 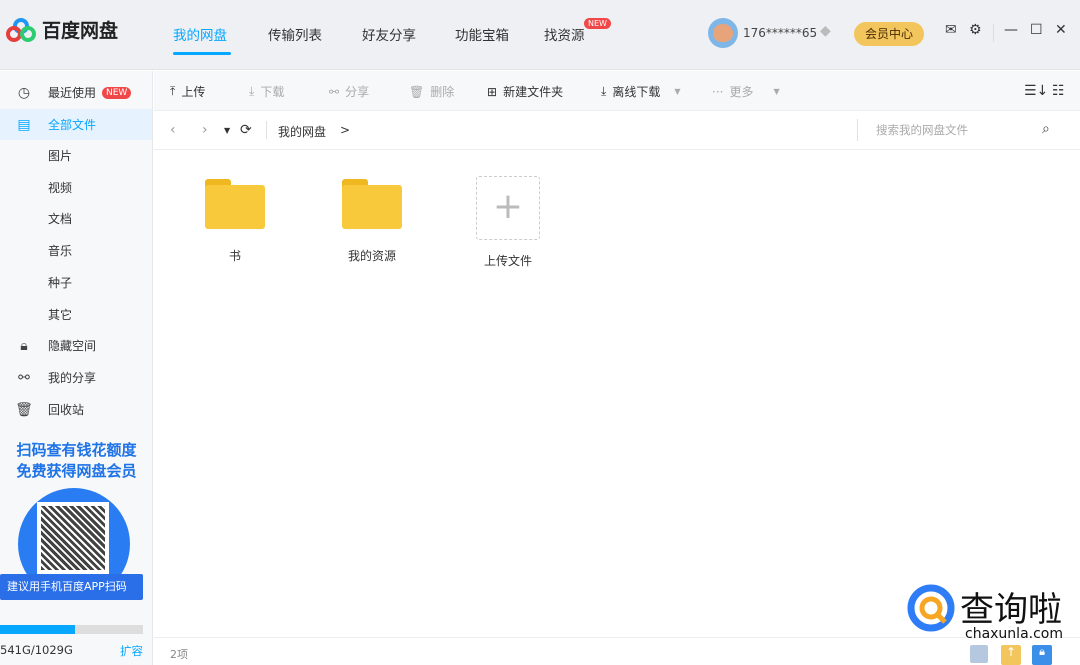 I want to click on search-input: 搜索我的网盘文件, so click(x=962, y=130).